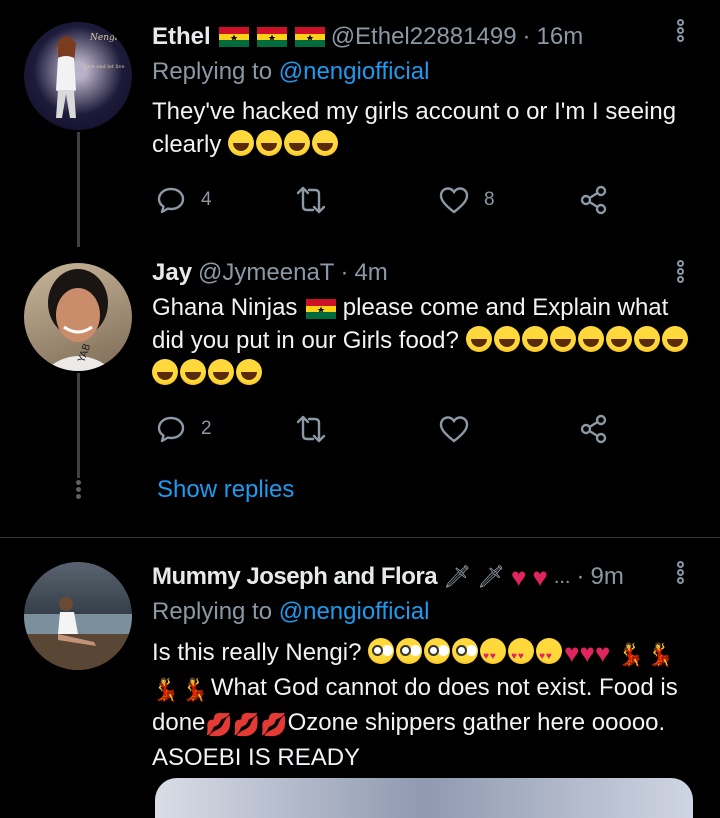 This screenshot has height=818, width=720. What do you see at coordinates (390, 430) in the screenshot?
I see `tweet-actions: 2` at bounding box center [390, 430].